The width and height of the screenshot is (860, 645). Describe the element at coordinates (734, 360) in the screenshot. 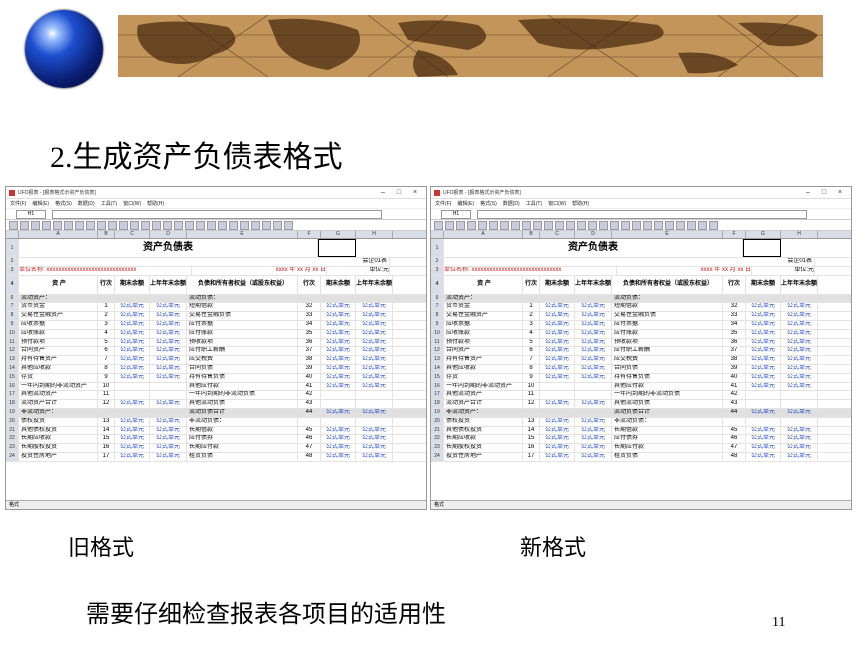

I see `cell-f: 38` at that location.